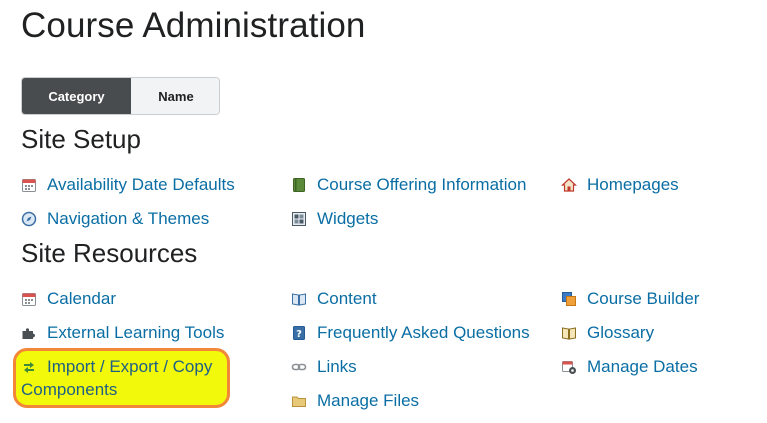 This screenshot has width=767, height=423. Describe the element at coordinates (136, 332) in the screenshot. I see `external-learning-tools-label: External Learning Tools` at that location.